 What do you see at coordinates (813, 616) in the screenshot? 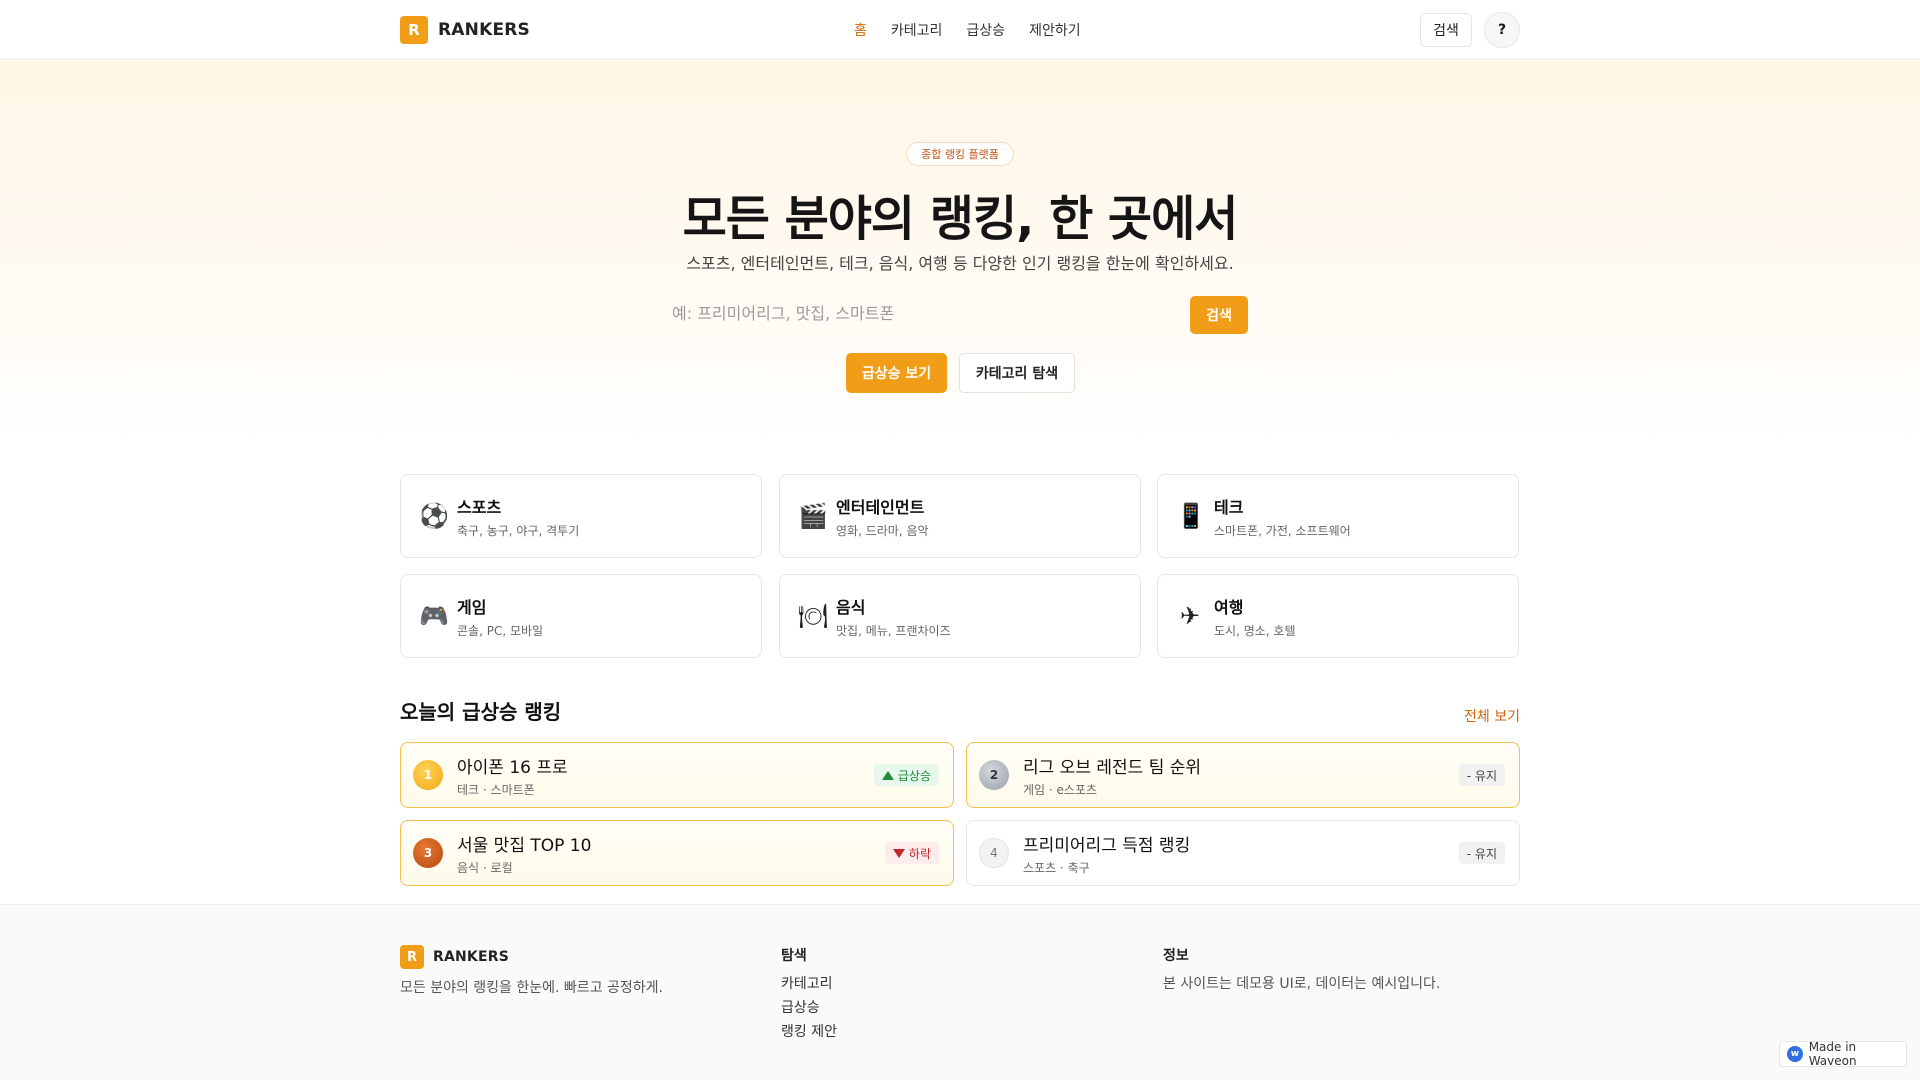
I see `food-icon: 🍽` at bounding box center [813, 616].